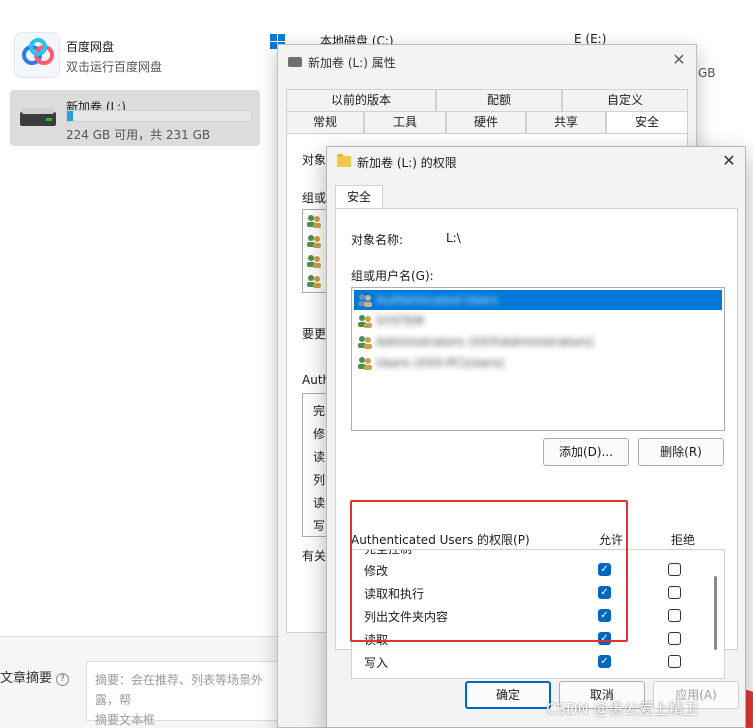 The width and height of the screenshot is (753, 728). Describe the element at coordinates (407, 163) in the screenshot. I see `permissions-title: 新加卷 (L:) 的权限` at that location.